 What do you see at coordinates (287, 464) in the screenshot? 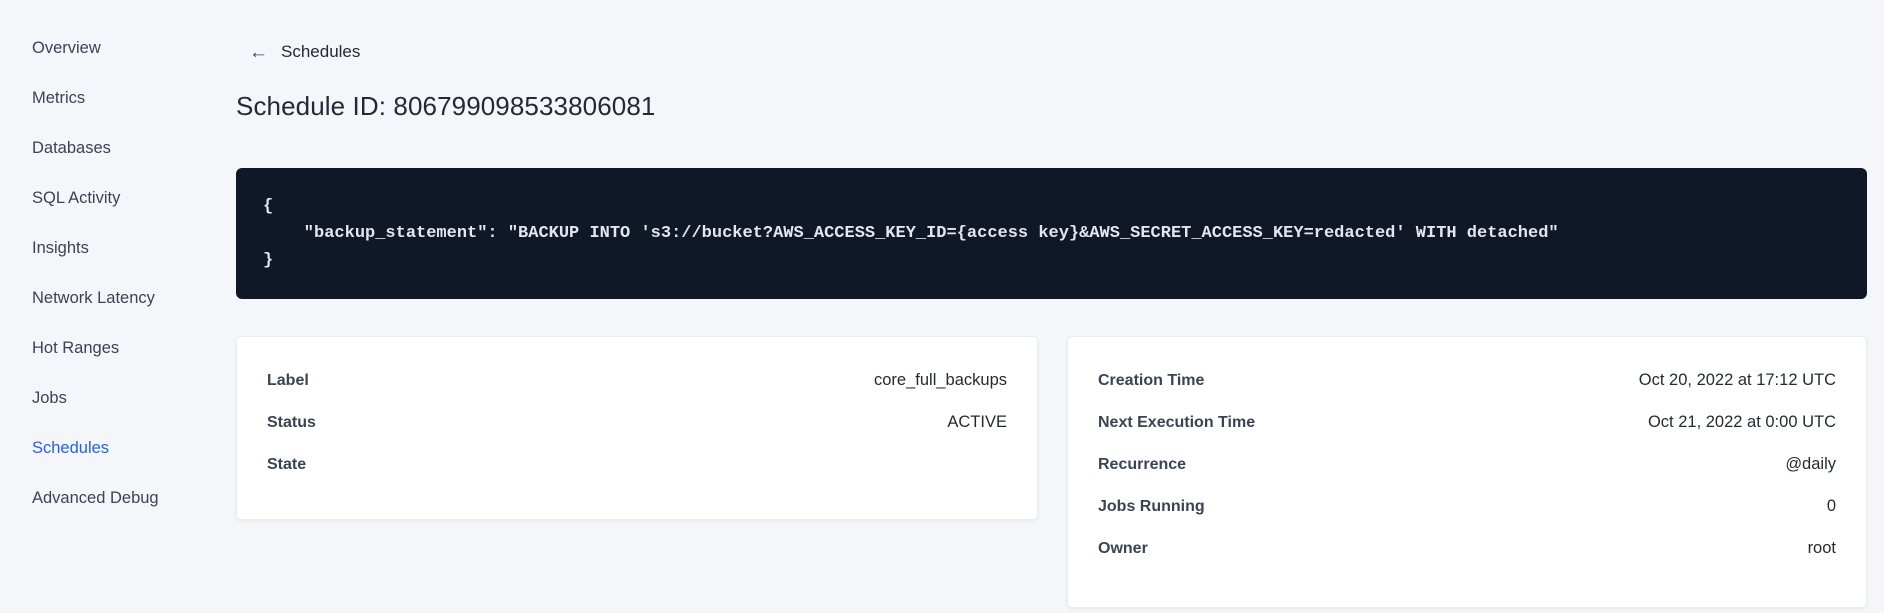
I see `row-label: State` at bounding box center [287, 464].